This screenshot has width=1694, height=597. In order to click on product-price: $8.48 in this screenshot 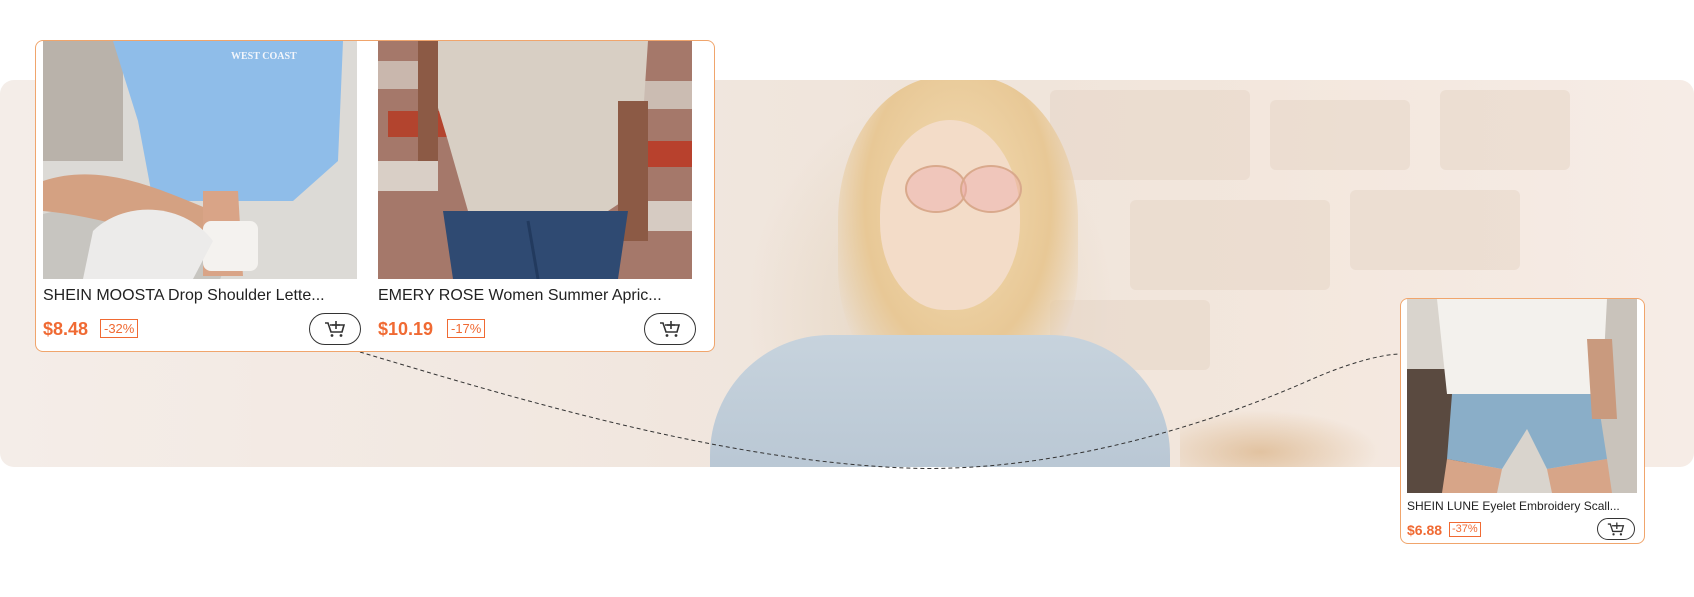, I will do `click(66, 329)`.